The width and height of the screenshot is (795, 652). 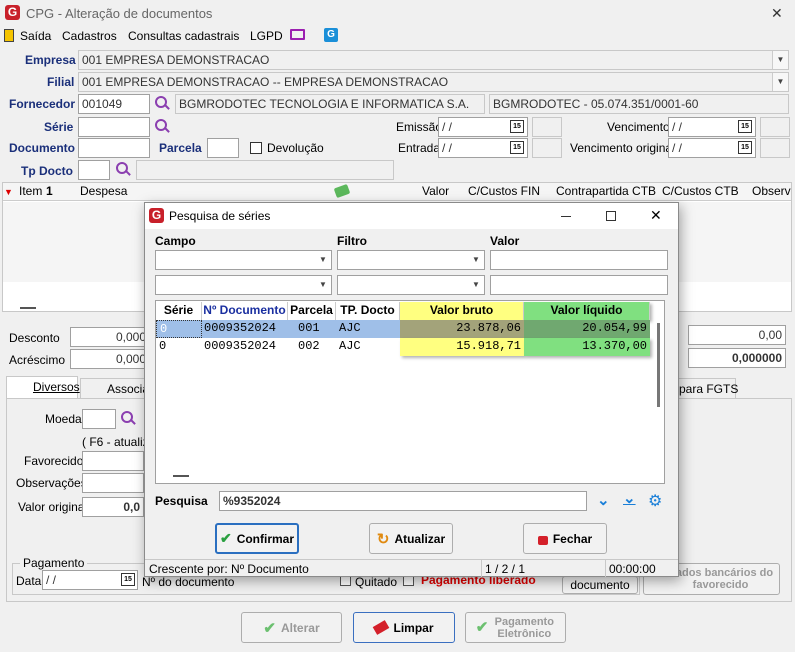 What do you see at coordinates (700, 192) in the screenshot?
I see `grid-header-ccustos-ctb: C/Custos CTB` at bounding box center [700, 192].